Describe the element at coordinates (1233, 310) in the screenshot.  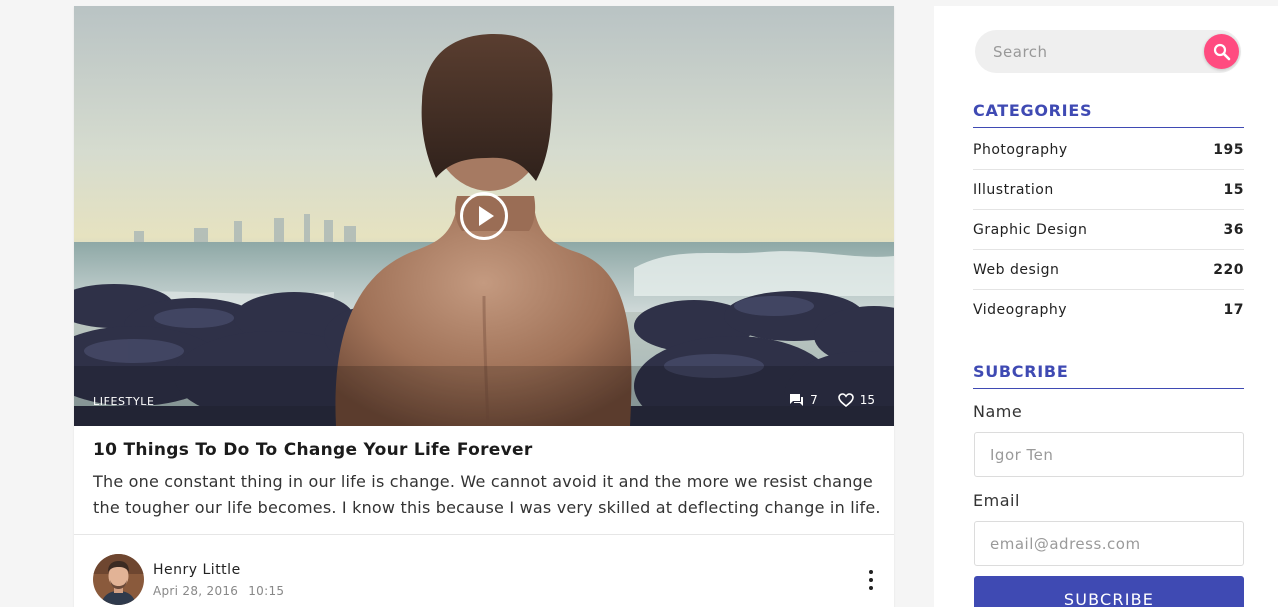
I see `category-count: 17` at that location.